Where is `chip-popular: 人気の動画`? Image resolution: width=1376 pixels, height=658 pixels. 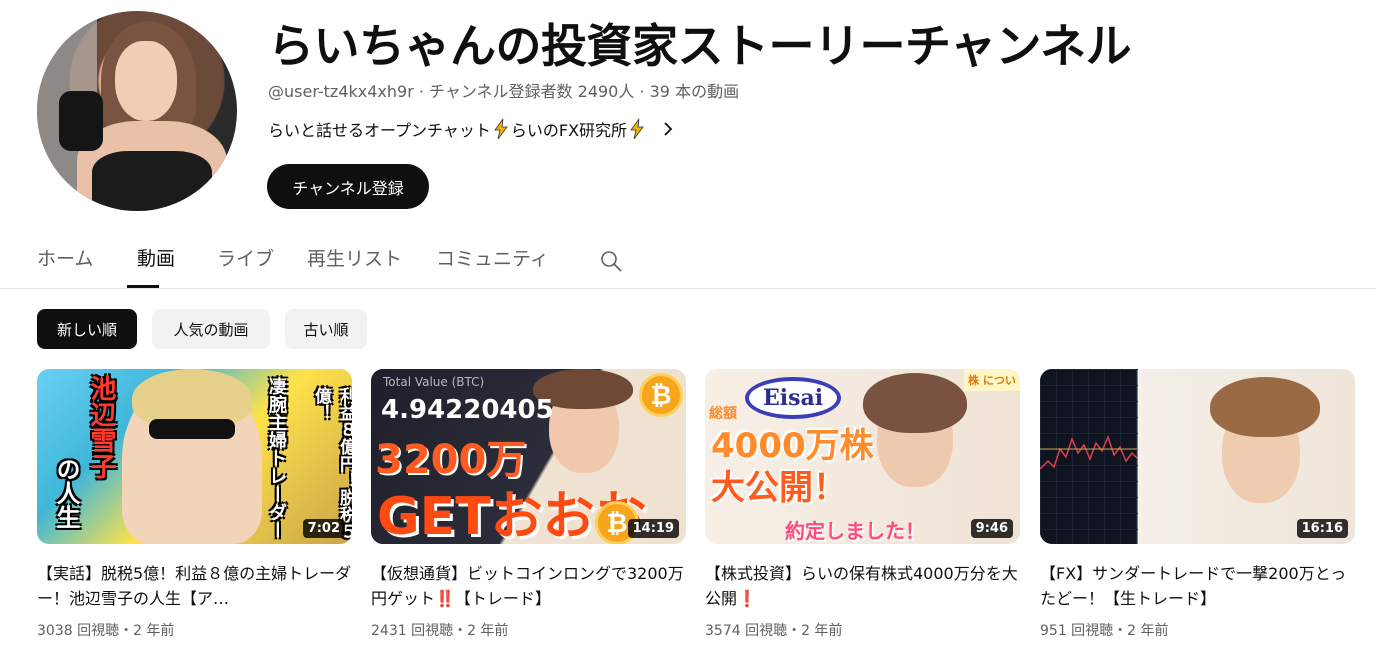
chip-popular: 人気の動画 is located at coordinates (211, 329).